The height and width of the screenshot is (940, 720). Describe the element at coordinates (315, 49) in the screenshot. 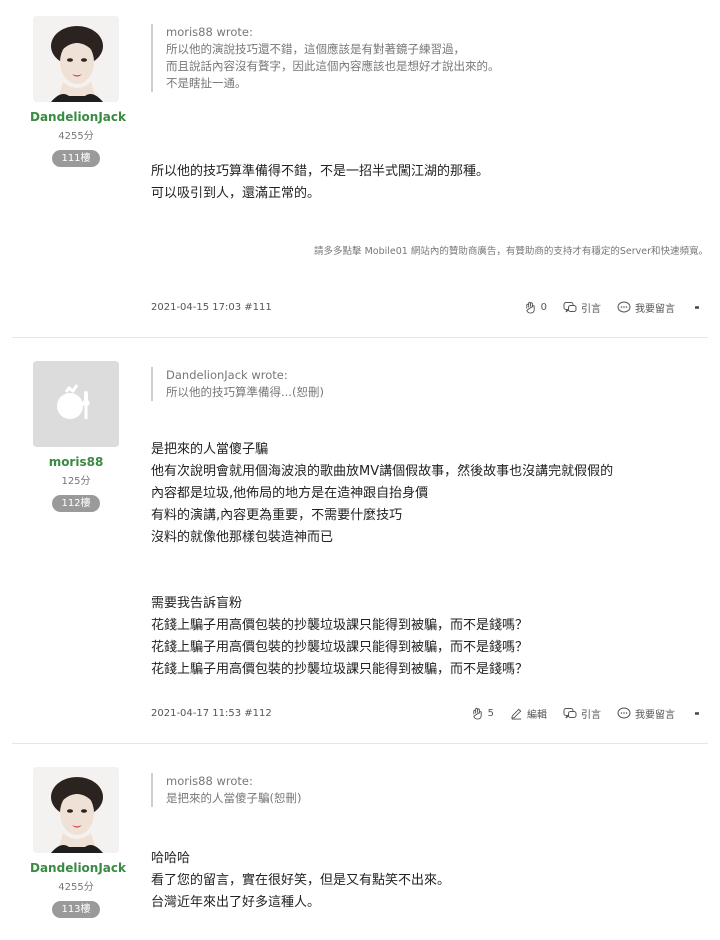

I see `quote-line: 所以他的演說技巧還不錯，這個應該是有對著鏡子練習過，` at that location.